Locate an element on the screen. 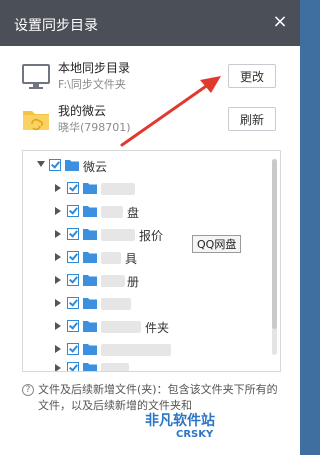  tree-label: 微云 is located at coordinates (95, 167).